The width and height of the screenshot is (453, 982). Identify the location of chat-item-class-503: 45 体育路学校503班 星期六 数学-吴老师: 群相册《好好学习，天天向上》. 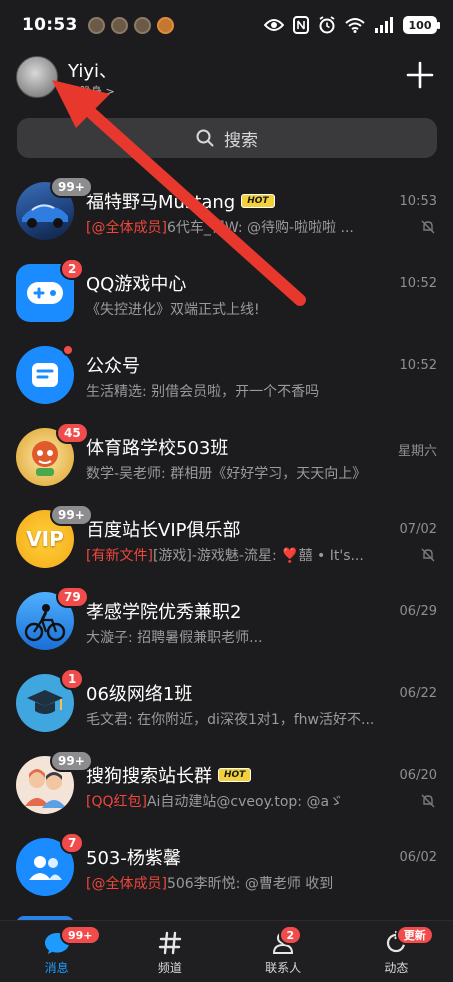
(226, 455).